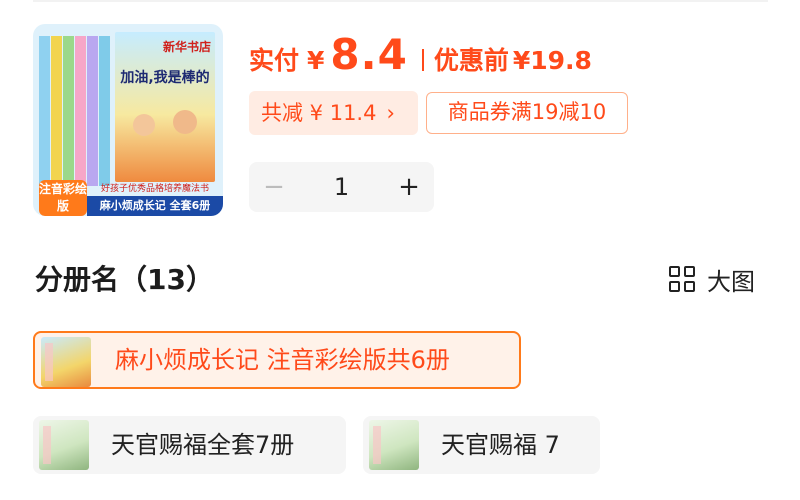 The height and width of the screenshot is (500, 800). What do you see at coordinates (552, 60) in the screenshot?
I see `original-price: ¥19.8` at bounding box center [552, 60].